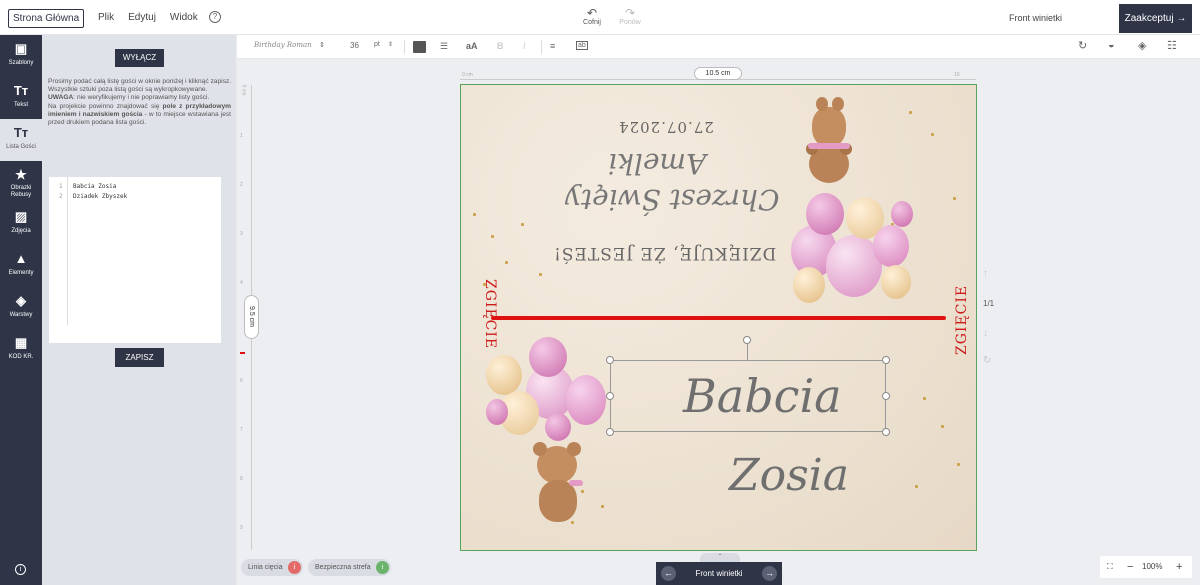 The image size is (1200, 585). What do you see at coordinates (886, 432) in the screenshot?
I see `resize-handle-br` at bounding box center [886, 432].